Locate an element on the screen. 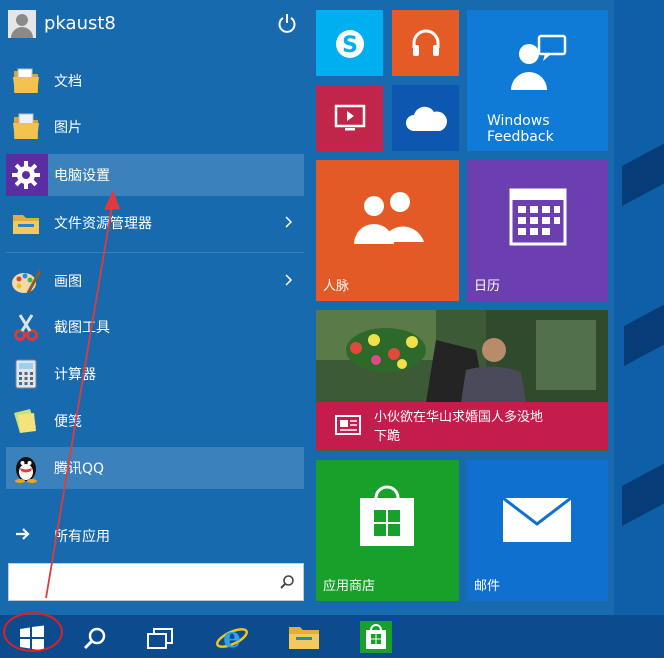 This screenshot has width=664, height=658. store-button is located at coordinates (376, 637).